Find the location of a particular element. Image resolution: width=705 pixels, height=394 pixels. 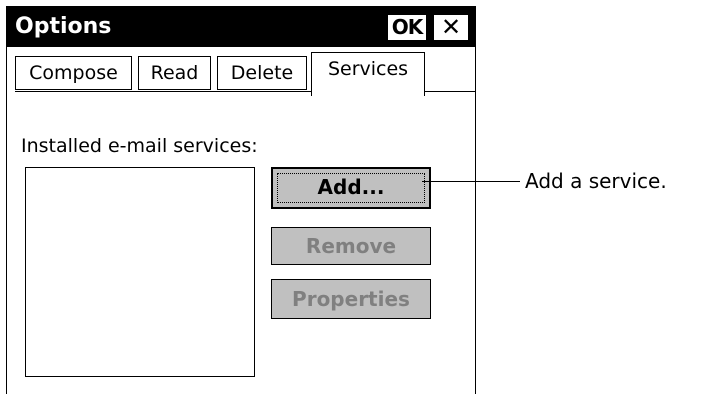

tab-strip: Compose Read Delete Services is located at coordinates (245, 73).